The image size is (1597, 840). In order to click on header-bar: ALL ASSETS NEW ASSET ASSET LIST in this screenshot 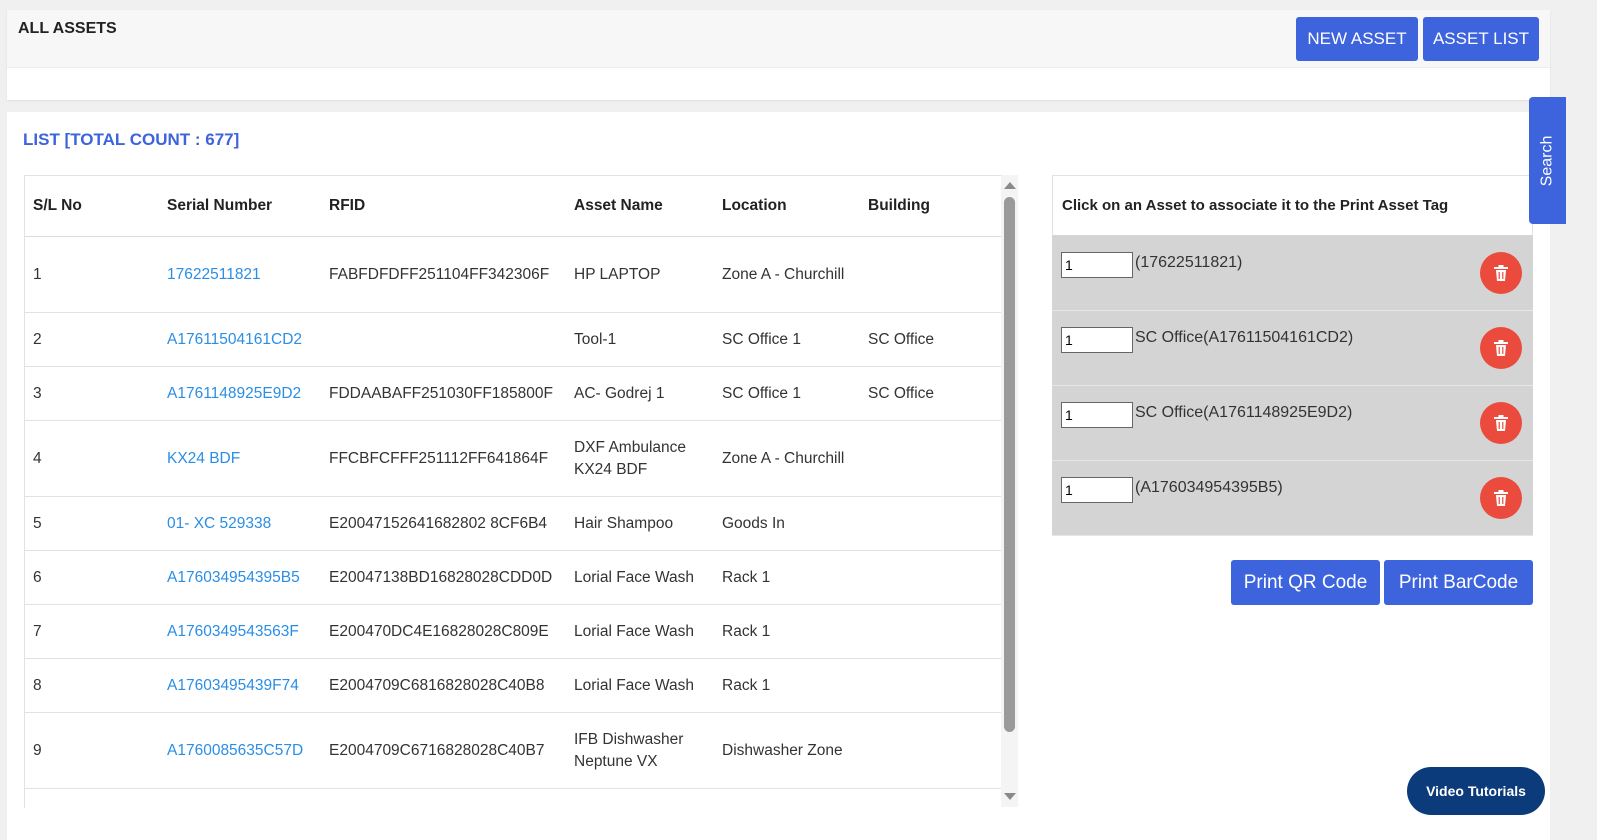, I will do `click(778, 39)`.